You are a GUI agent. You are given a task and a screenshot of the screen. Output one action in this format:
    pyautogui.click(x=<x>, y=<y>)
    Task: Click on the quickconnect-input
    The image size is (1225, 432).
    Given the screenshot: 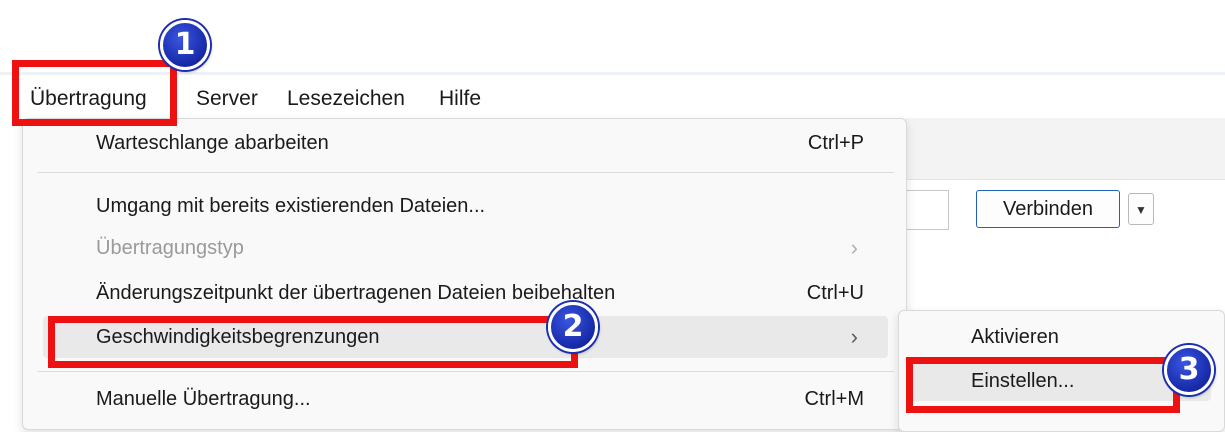 What is the action you would take?
    pyautogui.click(x=927, y=210)
    